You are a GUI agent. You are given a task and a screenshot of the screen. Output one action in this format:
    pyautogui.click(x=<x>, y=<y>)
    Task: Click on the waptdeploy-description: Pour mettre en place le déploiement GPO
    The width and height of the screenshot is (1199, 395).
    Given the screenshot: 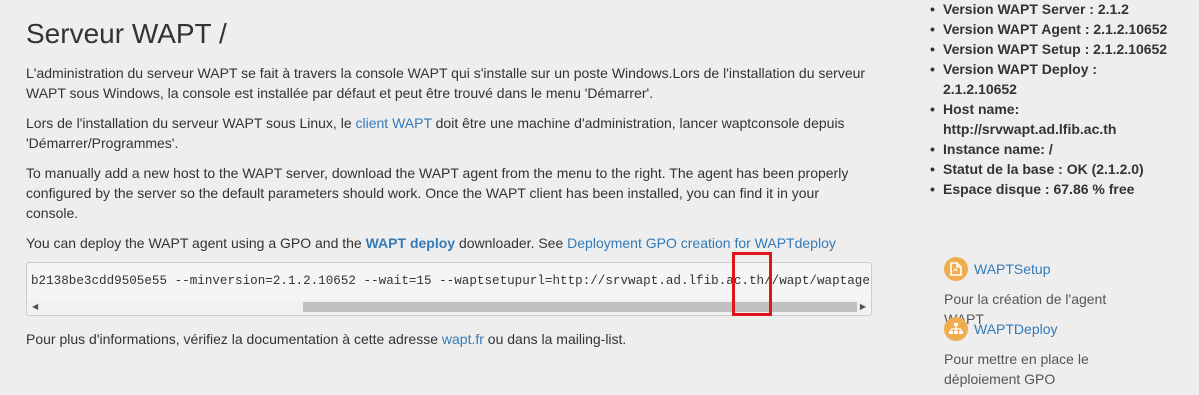 What is the action you would take?
    pyautogui.click(x=1016, y=369)
    